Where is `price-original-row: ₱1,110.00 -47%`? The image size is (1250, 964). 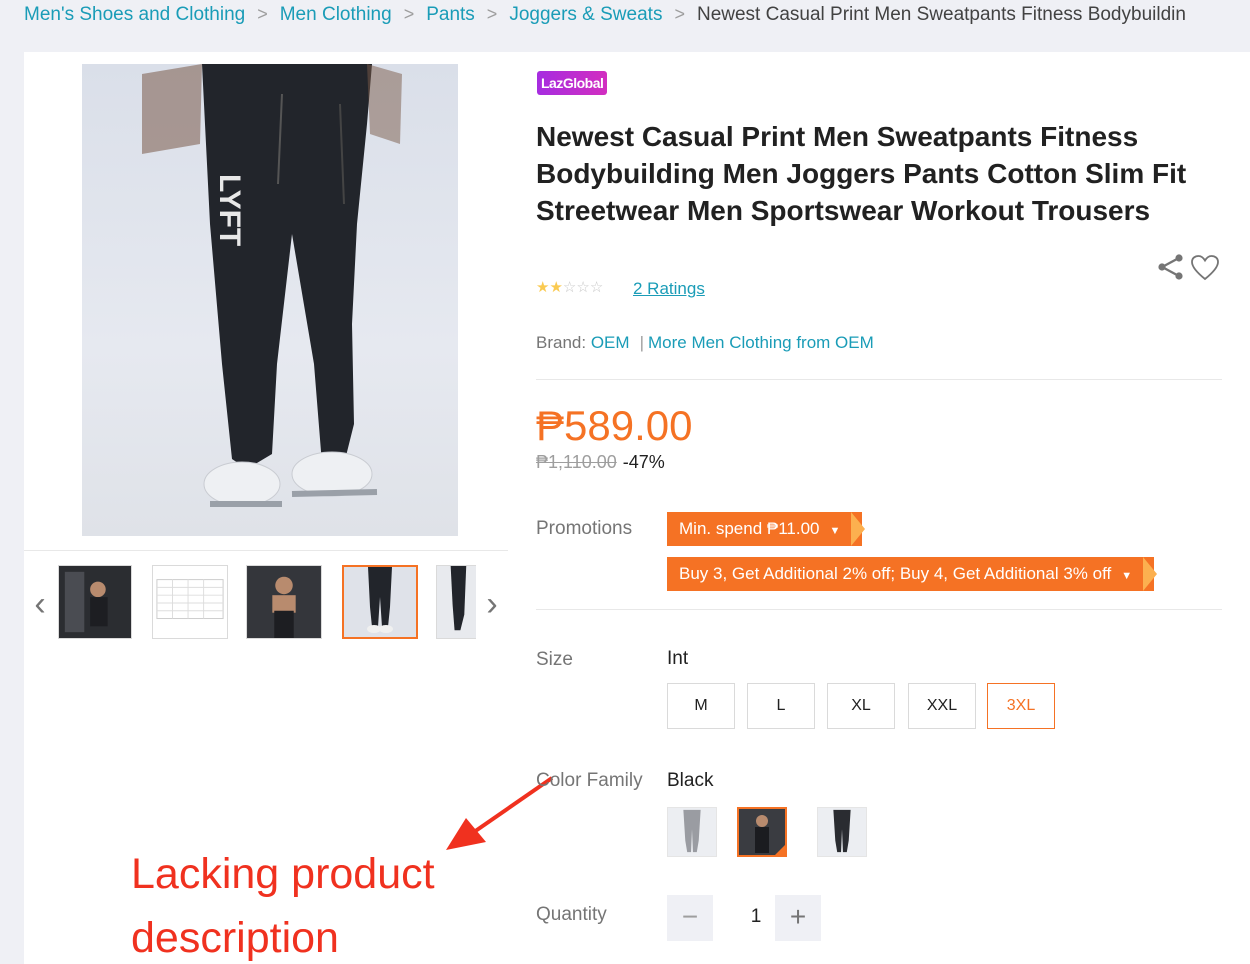 price-original-row: ₱1,110.00 -47% is located at coordinates (600, 462).